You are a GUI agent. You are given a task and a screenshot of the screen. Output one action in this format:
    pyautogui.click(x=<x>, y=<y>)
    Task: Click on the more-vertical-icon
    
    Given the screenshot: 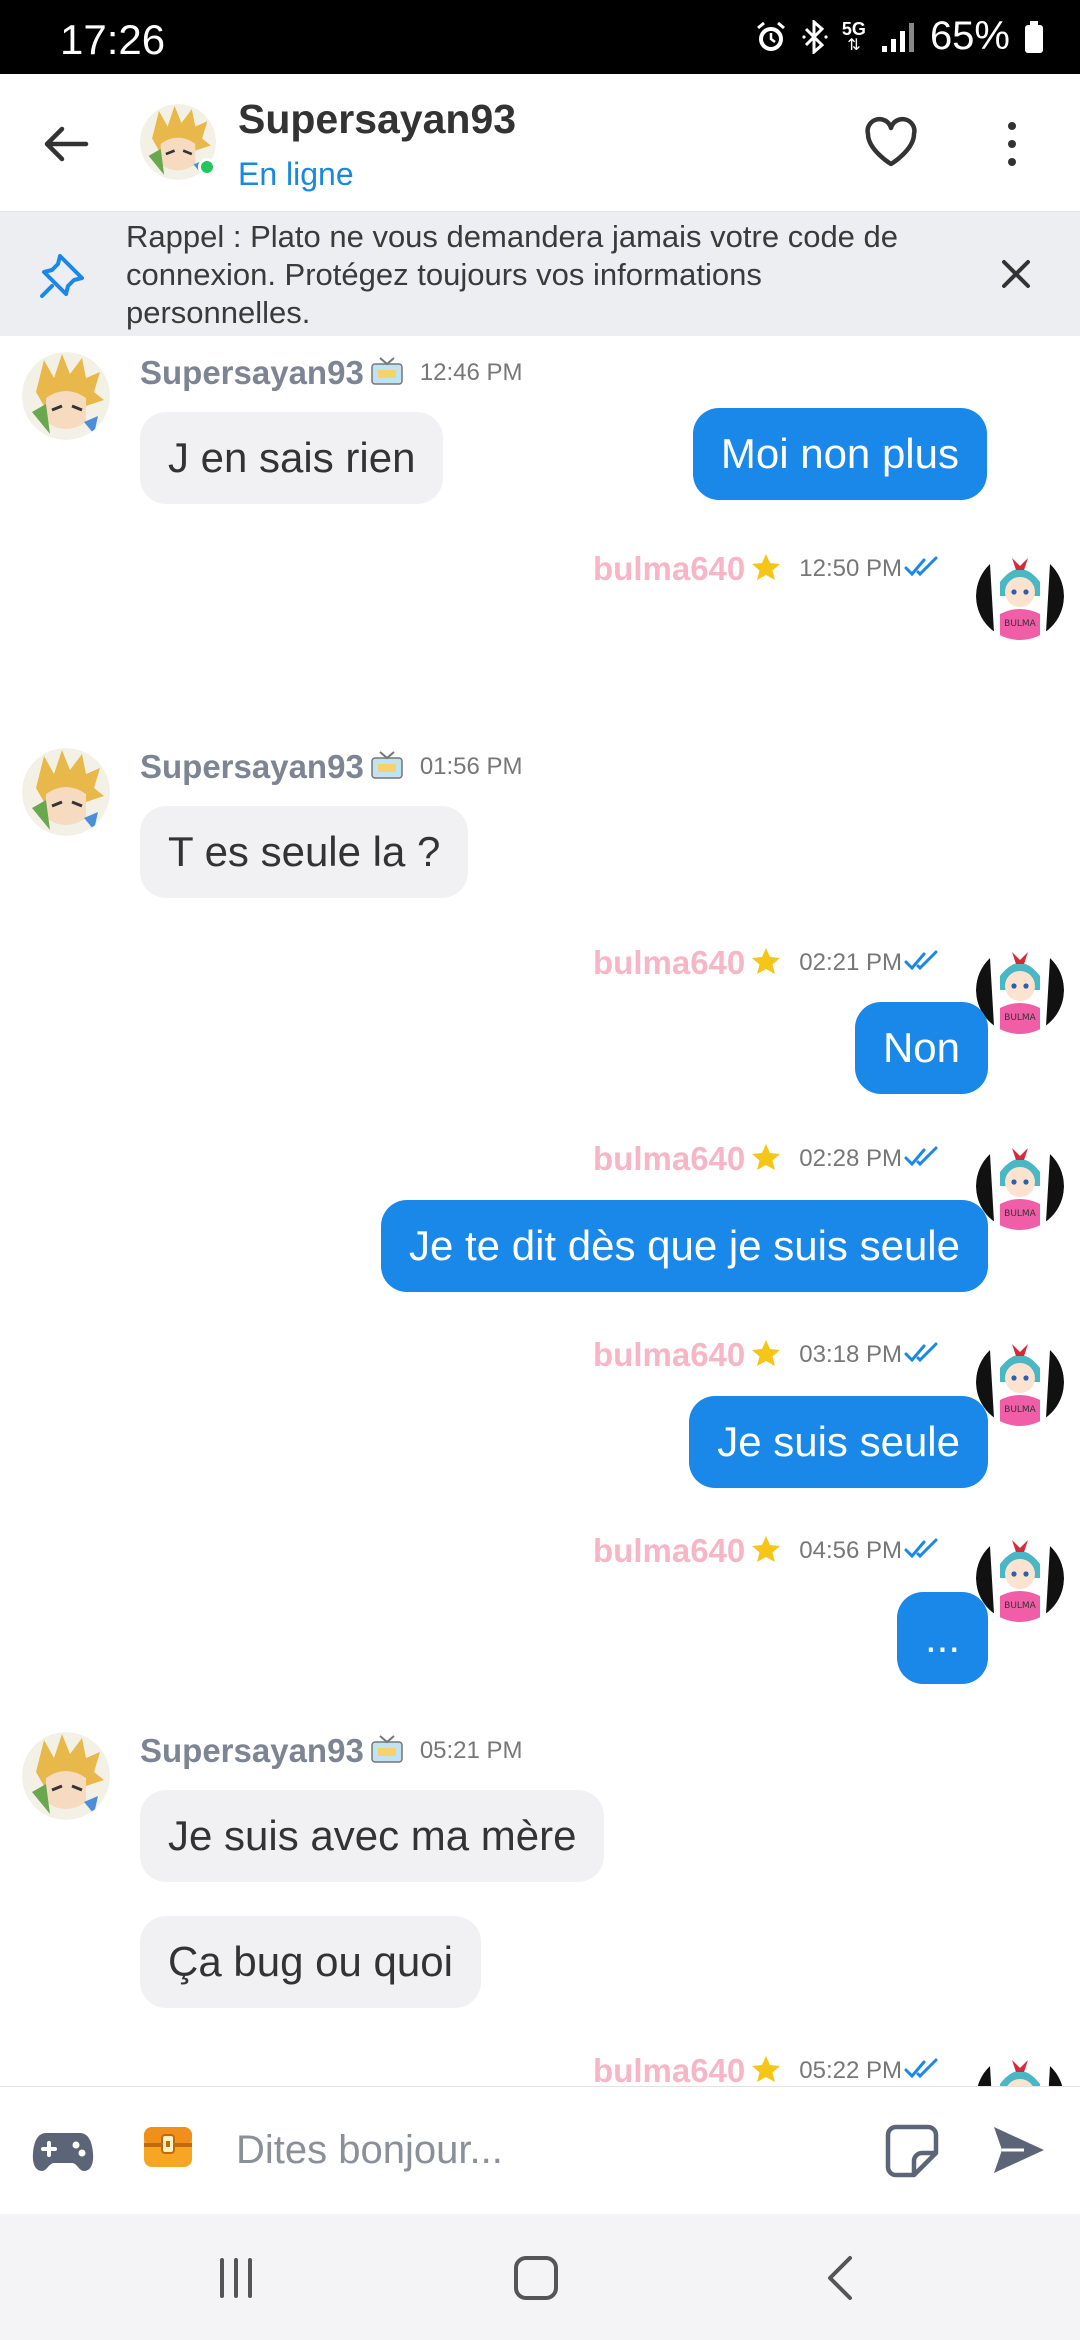 What is the action you would take?
    pyautogui.click(x=1012, y=144)
    